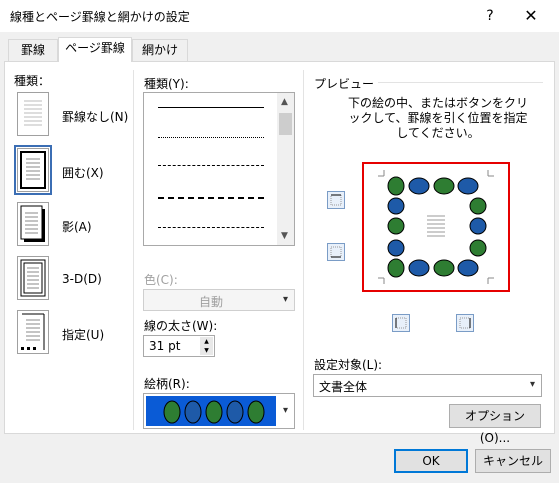  I want to click on preview-instructions: 下の絵の中、またはボタンをクリックして、罫線を引く位置を指定してください。, so click(438, 118).